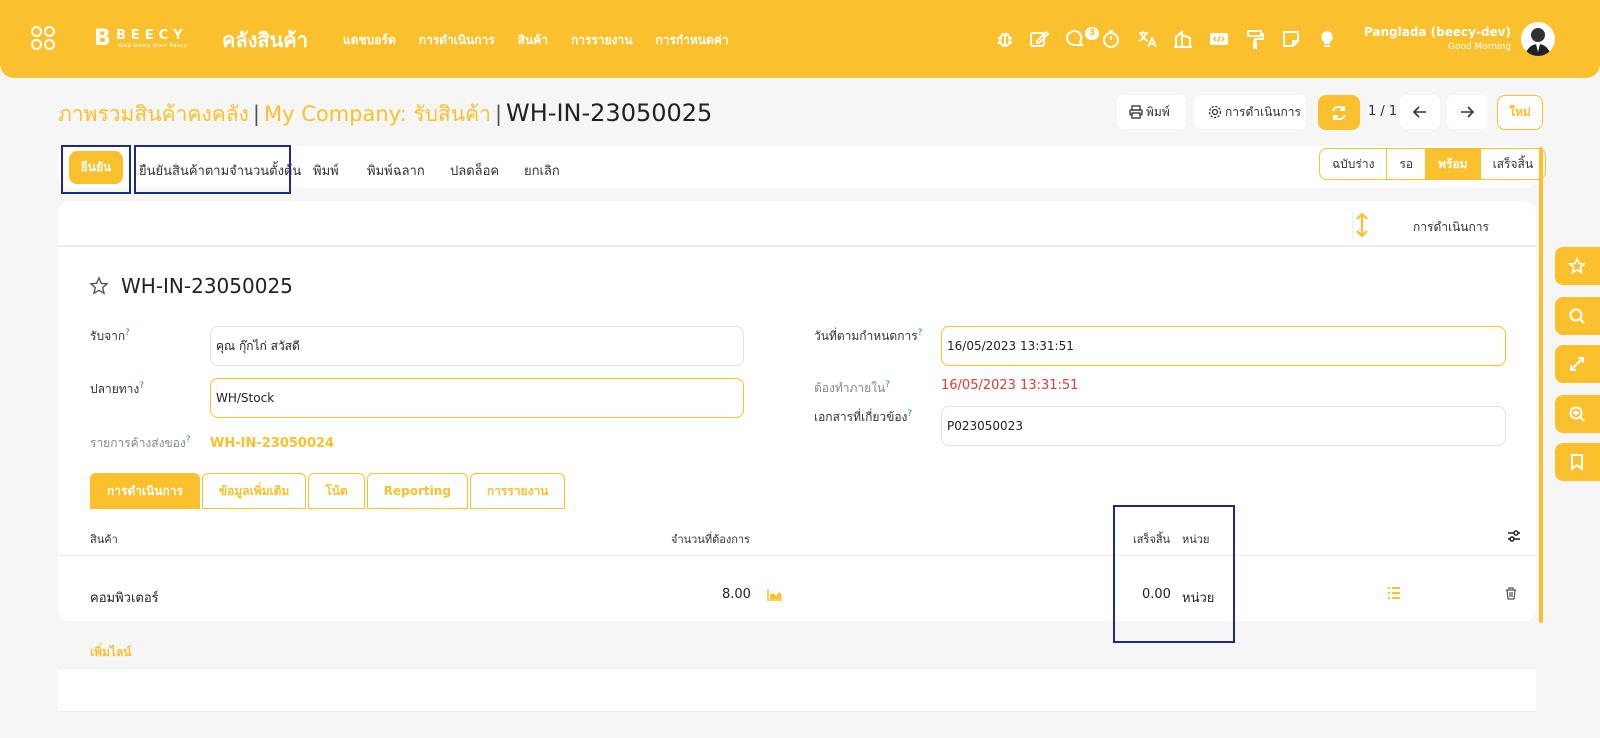 This screenshot has width=1600, height=738. I want to click on tab-reporting-en: Reporting, so click(417, 491).